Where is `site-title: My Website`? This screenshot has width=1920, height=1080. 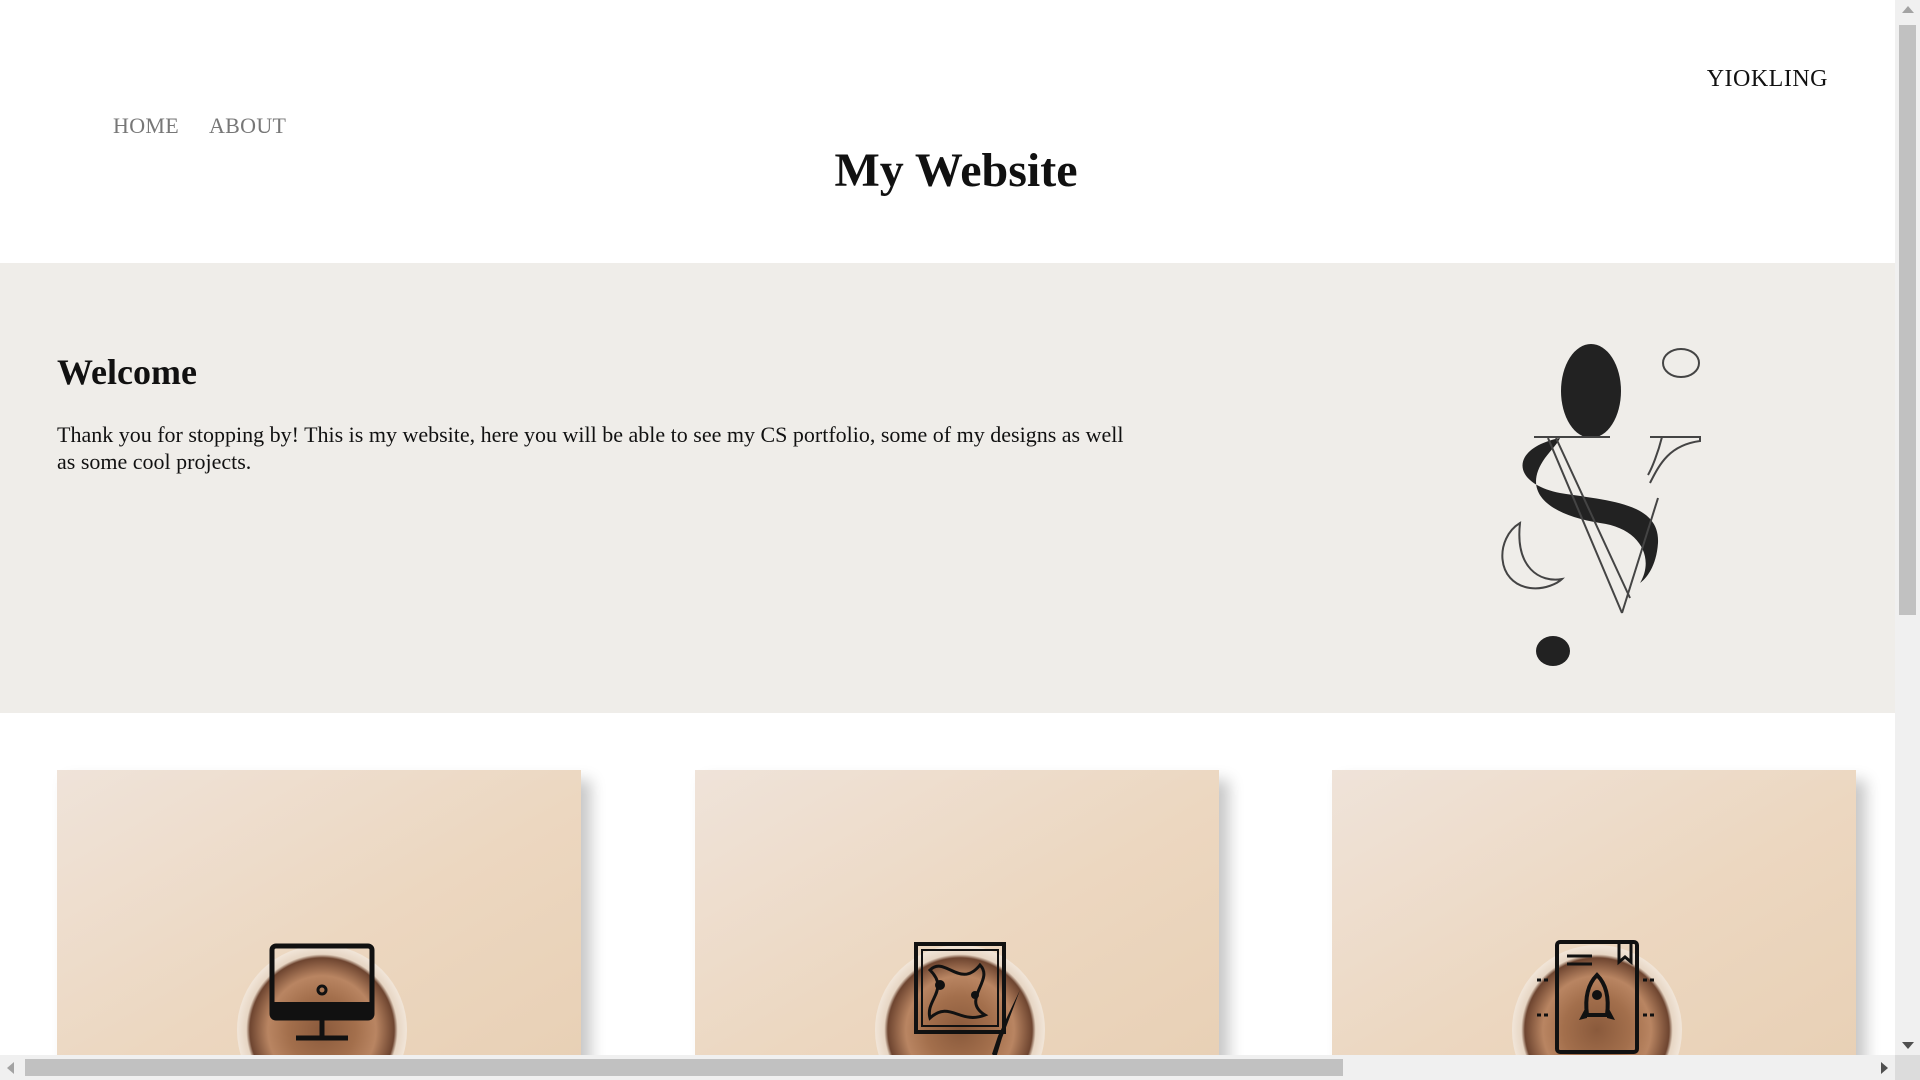
site-title: My Website is located at coordinates (956, 170).